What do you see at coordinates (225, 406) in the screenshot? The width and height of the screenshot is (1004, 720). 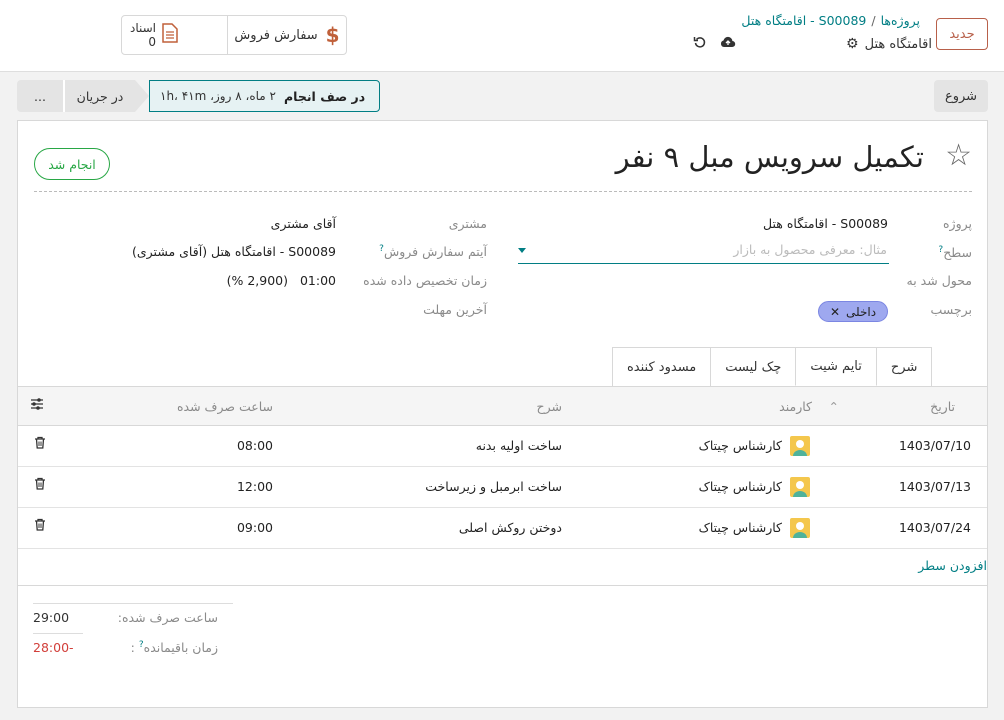 I see `column-hours: ساعت صرف شده` at bounding box center [225, 406].